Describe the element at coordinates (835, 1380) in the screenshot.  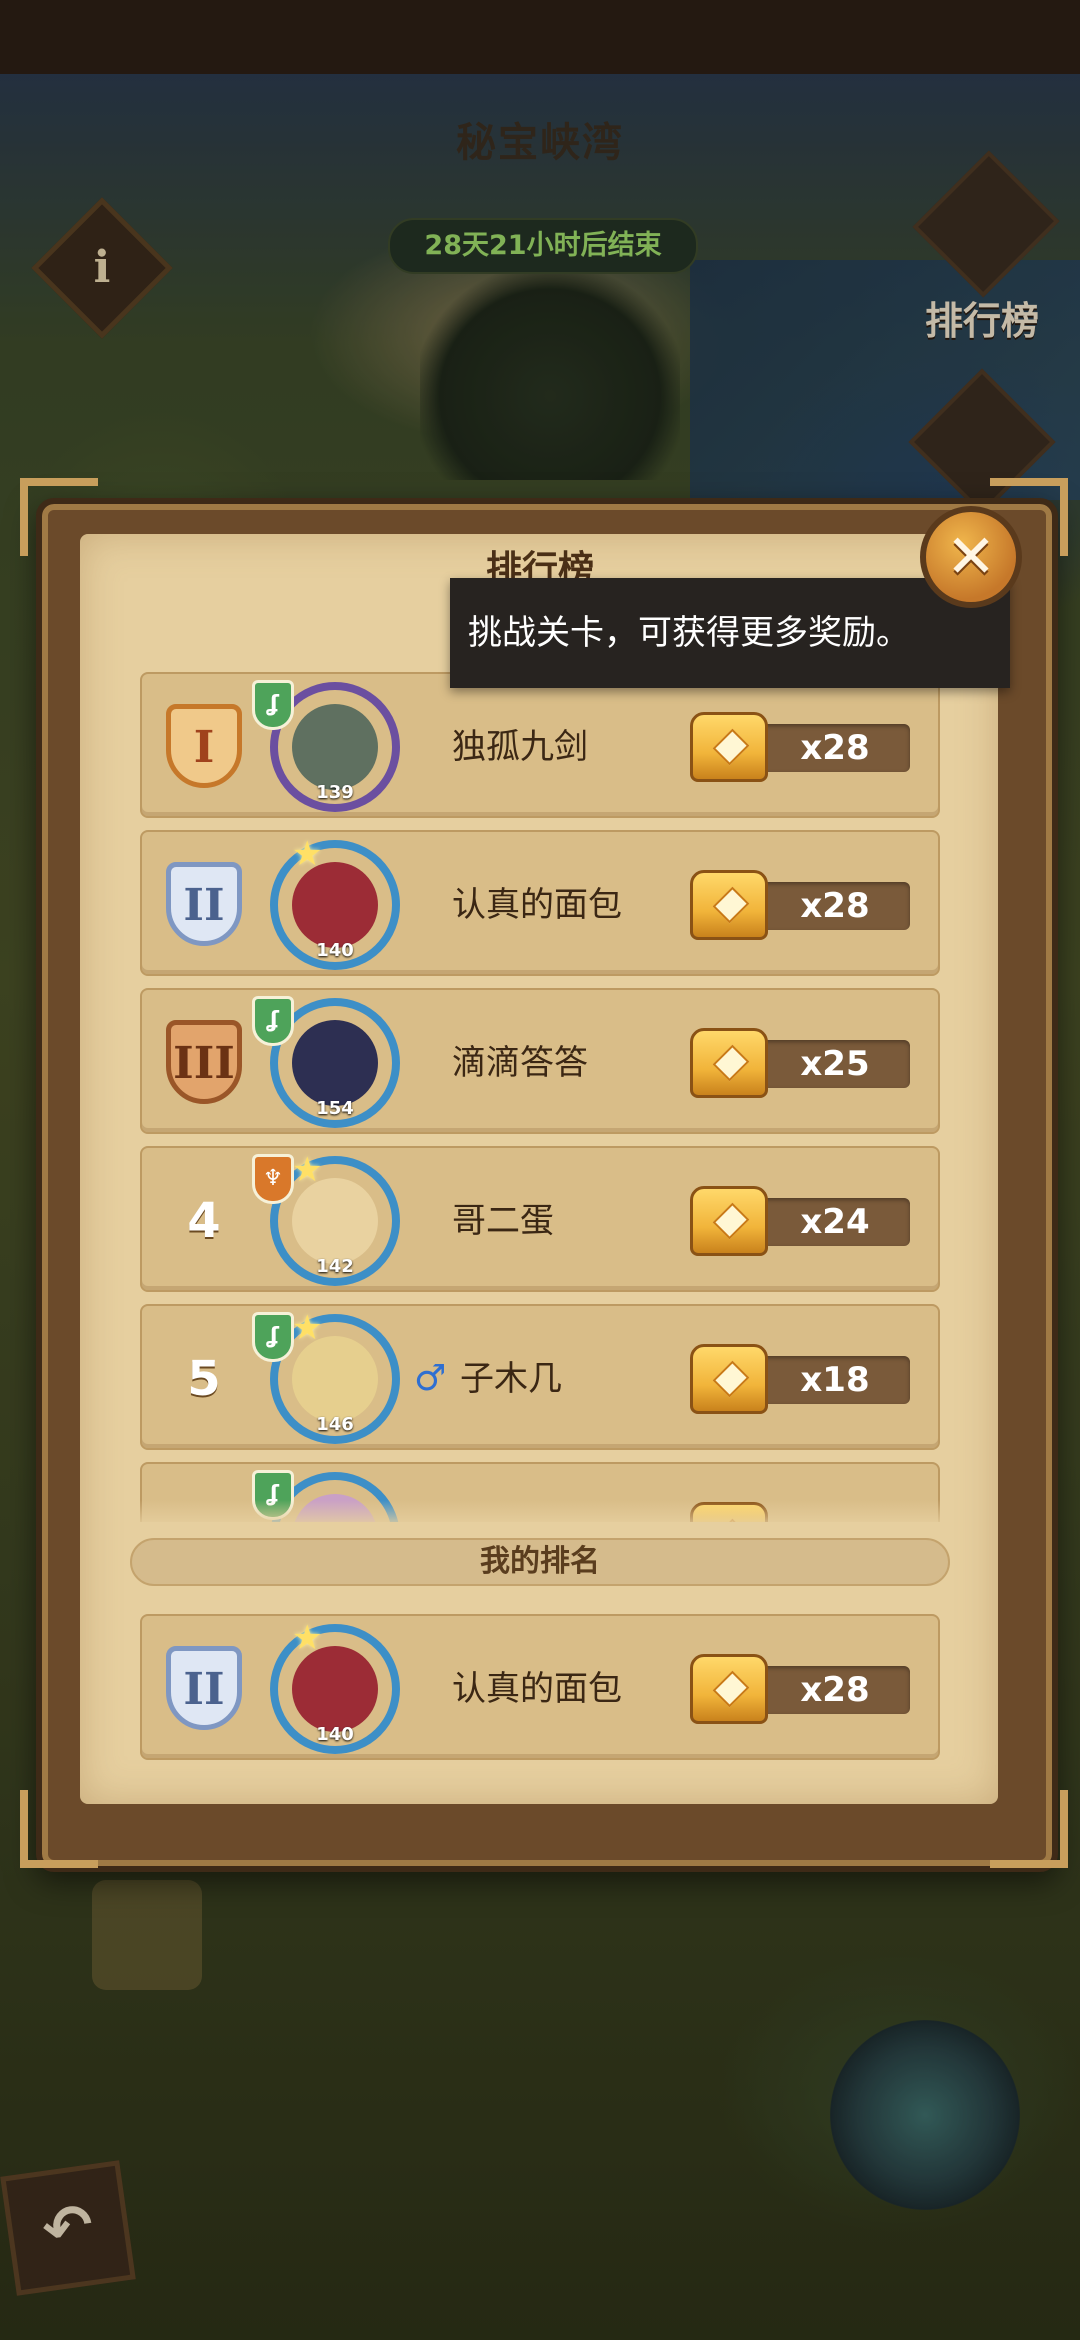
I see `reward-count: x18` at that location.